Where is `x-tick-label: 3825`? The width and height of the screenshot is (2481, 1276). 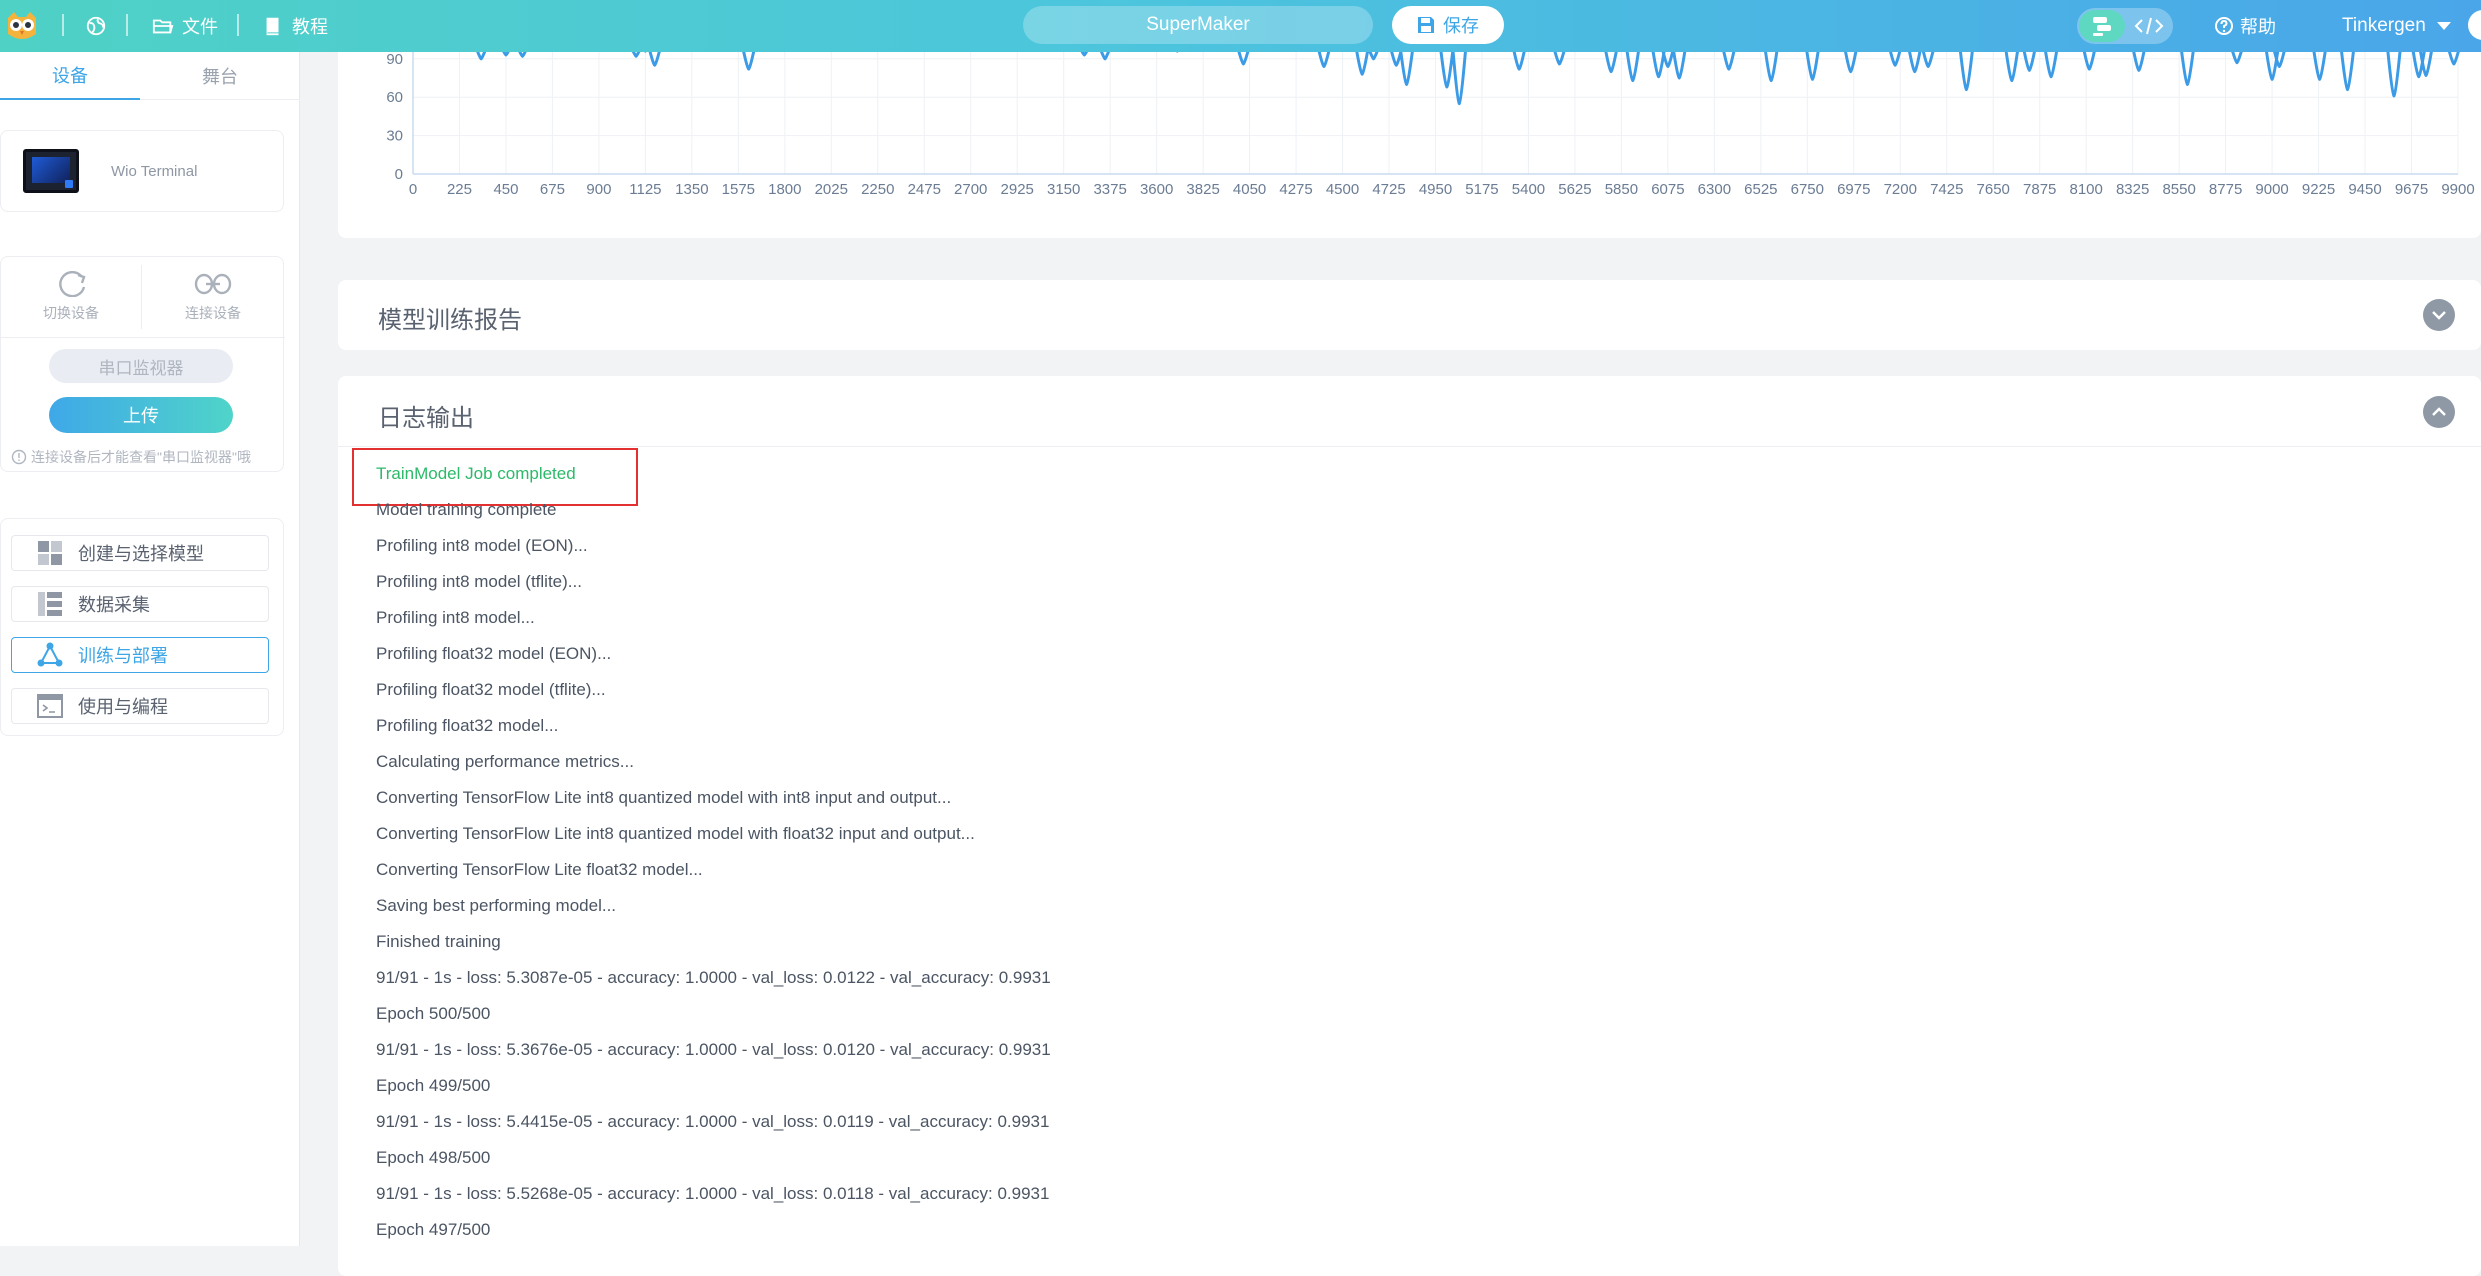 x-tick-label: 3825 is located at coordinates (1202, 189).